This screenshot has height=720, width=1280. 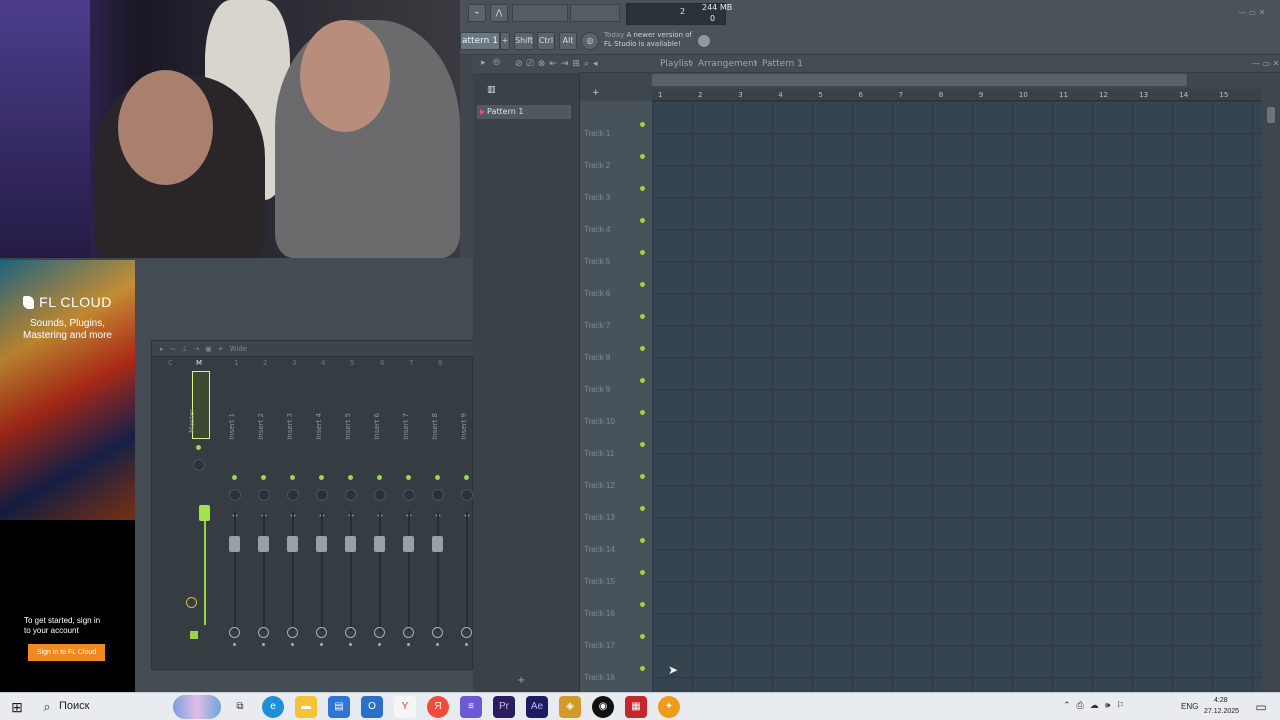 I want to click on teams-icon: ≡, so click(x=471, y=707).